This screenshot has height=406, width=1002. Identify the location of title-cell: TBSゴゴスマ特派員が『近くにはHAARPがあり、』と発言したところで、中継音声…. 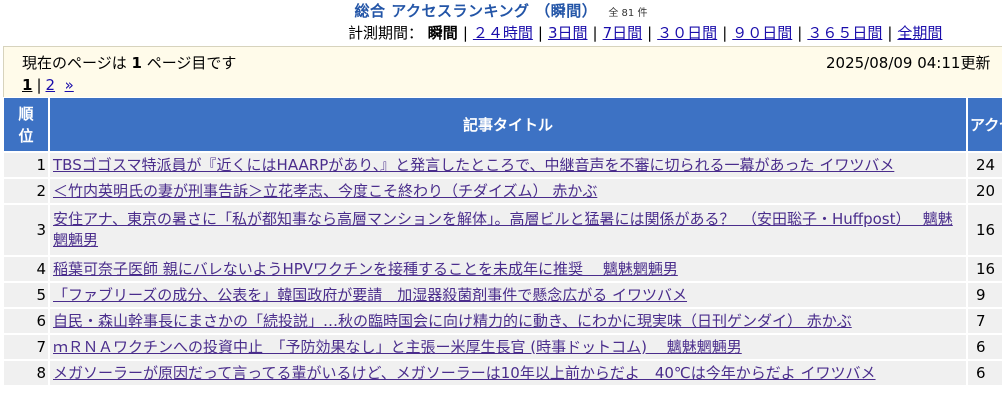
(508, 165).